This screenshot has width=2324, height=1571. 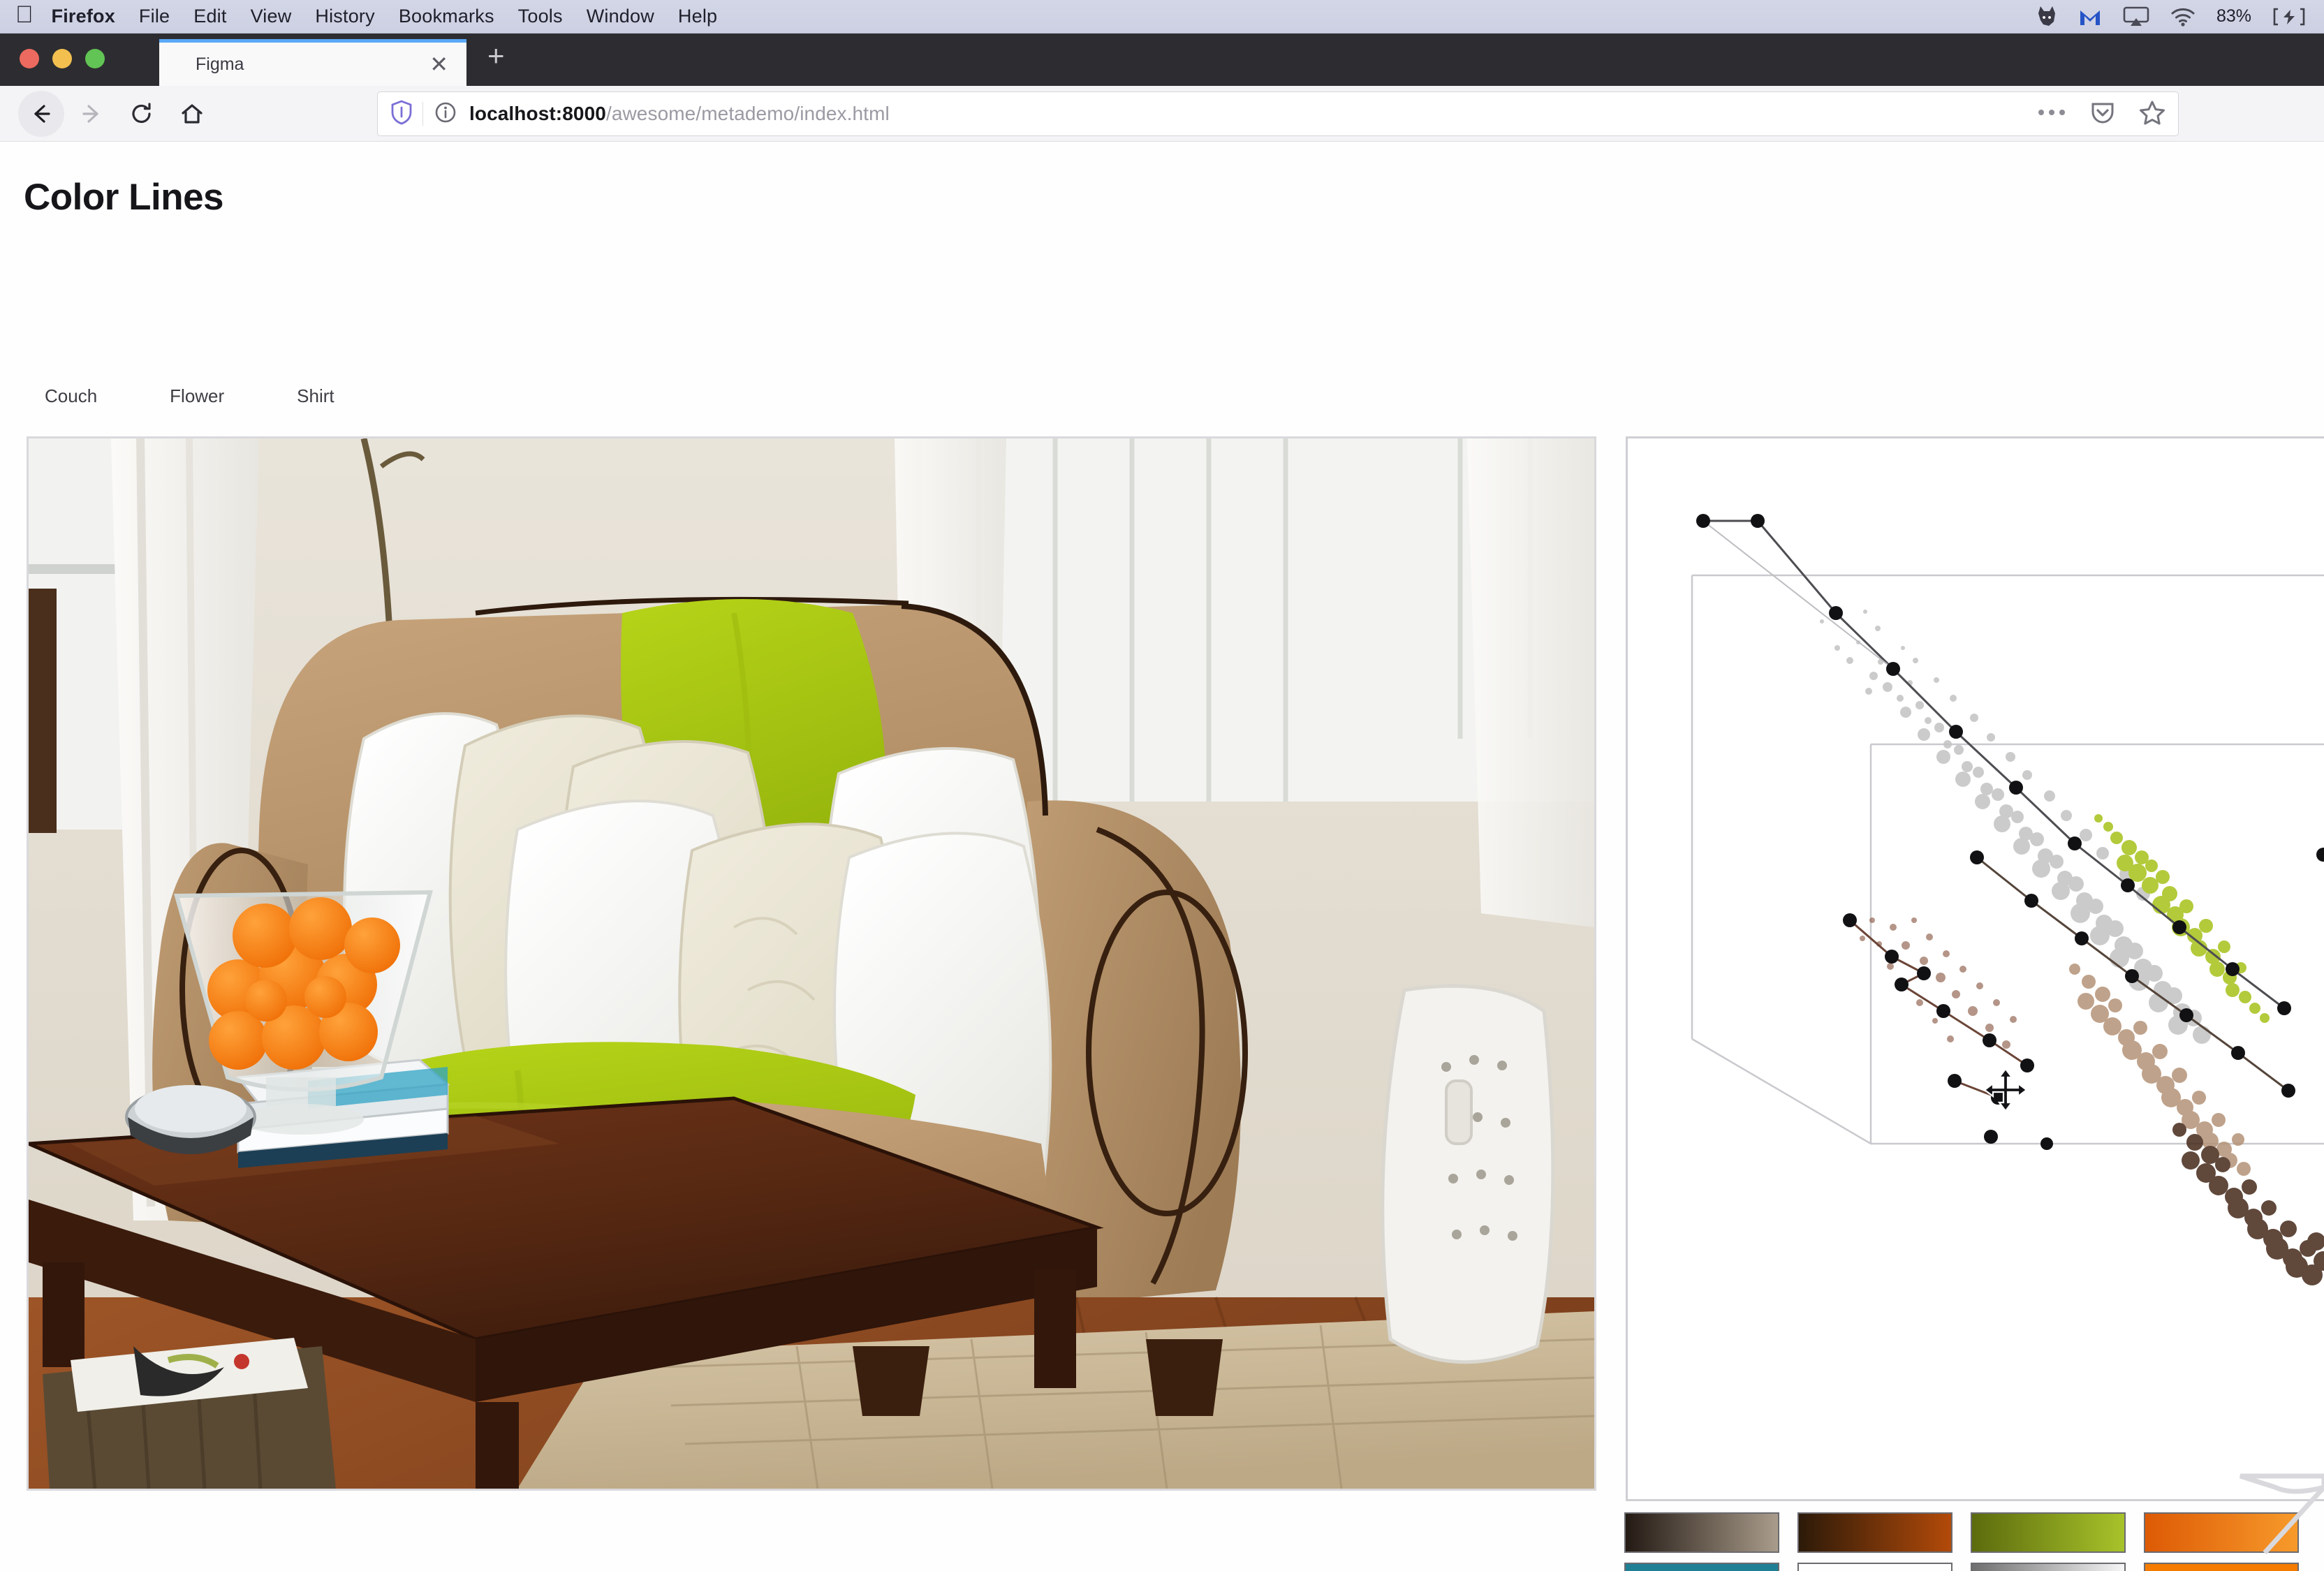 What do you see at coordinates (2005, 1090) in the screenshot?
I see `move-cursor` at bounding box center [2005, 1090].